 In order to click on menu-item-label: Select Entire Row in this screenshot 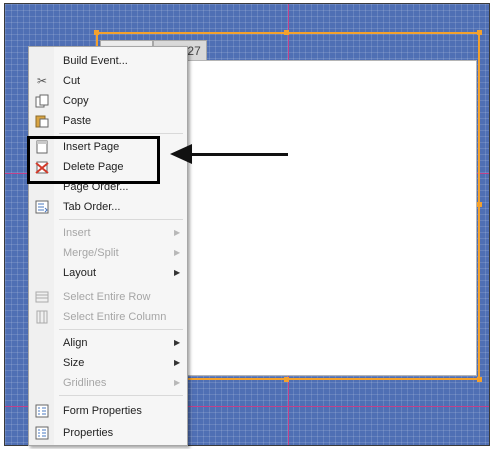, I will do `click(107, 297)`.